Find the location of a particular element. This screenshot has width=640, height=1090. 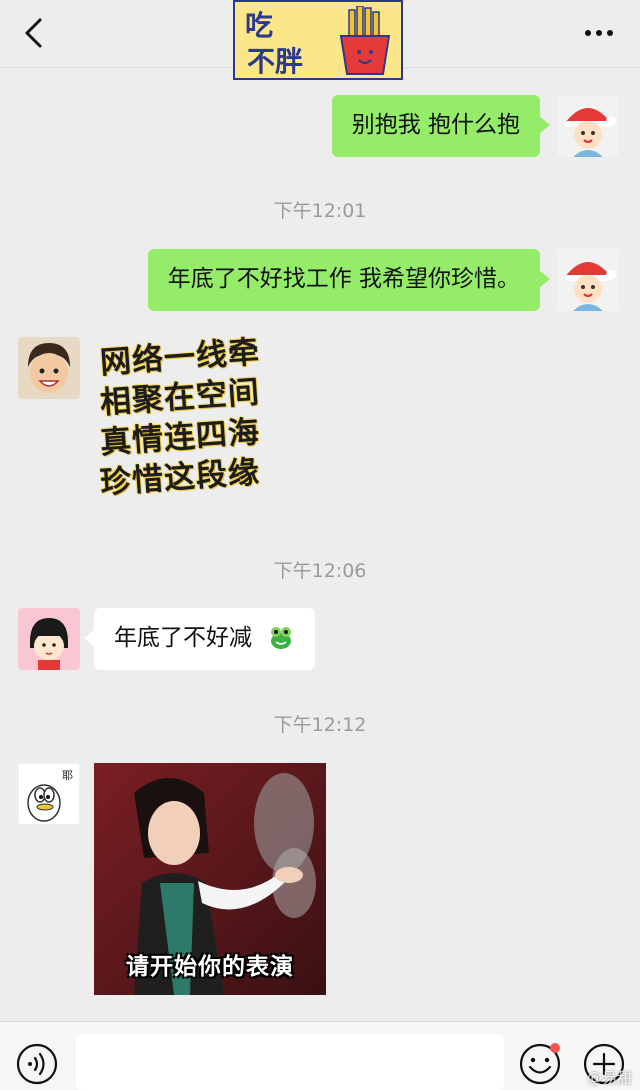

message-text: 别抱我 抱什么抱 is located at coordinates (435, 125).